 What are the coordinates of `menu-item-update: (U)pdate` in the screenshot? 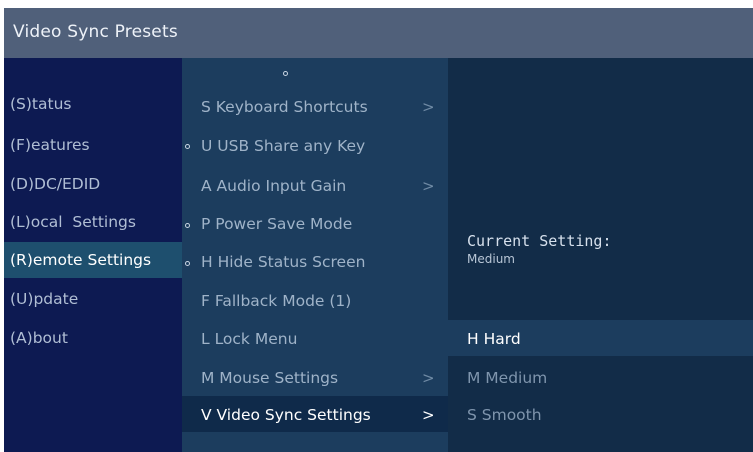 It's located at (44, 299).